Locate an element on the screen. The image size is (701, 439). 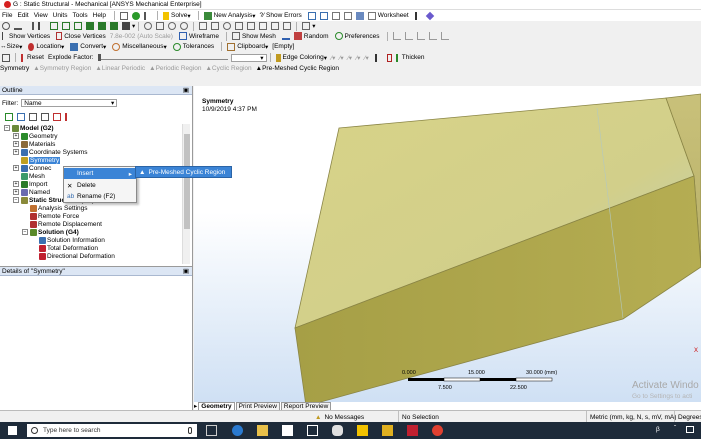
box-zoom-icon is located at coordinates (203, 26).